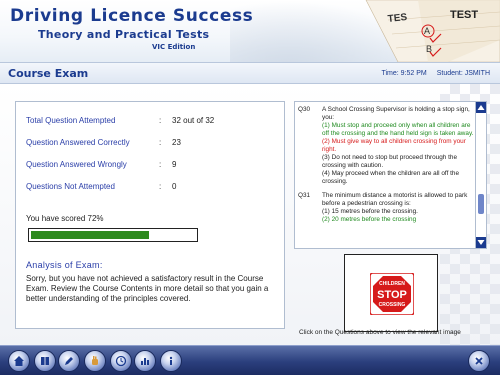 This screenshot has width=500, height=375. What do you see at coordinates (250, 360) in the screenshot?
I see `bottom-toolbar` at bounding box center [250, 360].